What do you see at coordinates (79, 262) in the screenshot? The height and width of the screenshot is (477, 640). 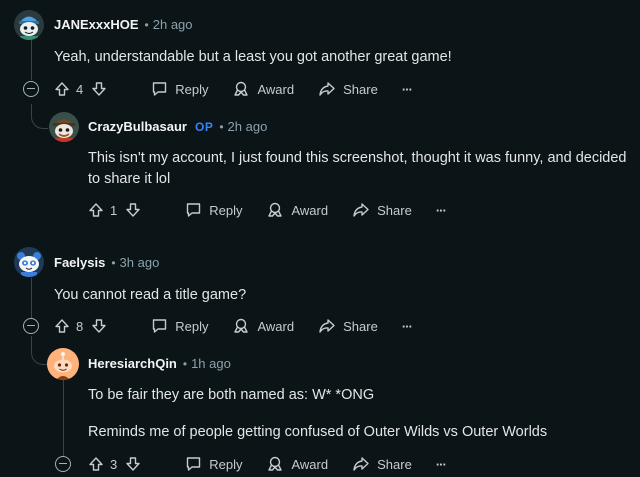 I see `author-name: Faelysis` at bounding box center [79, 262].